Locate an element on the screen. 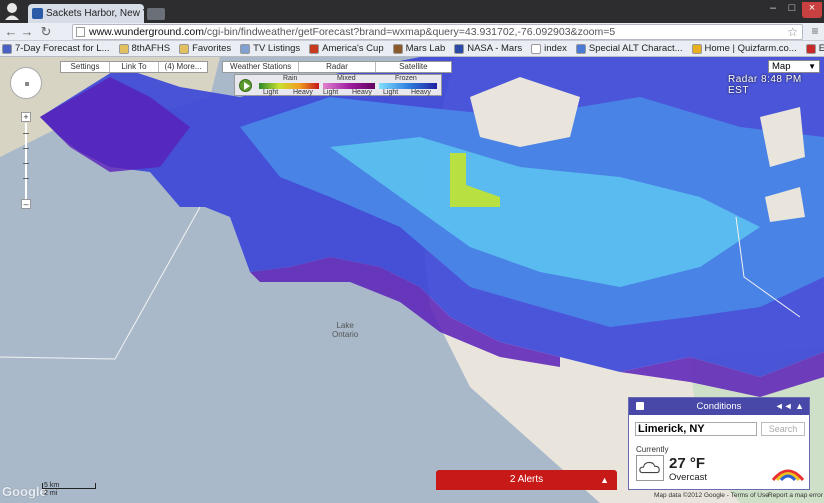 This screenshot has height=503, width=824. tab-radar: Radar is located at coordinates (337, 67).